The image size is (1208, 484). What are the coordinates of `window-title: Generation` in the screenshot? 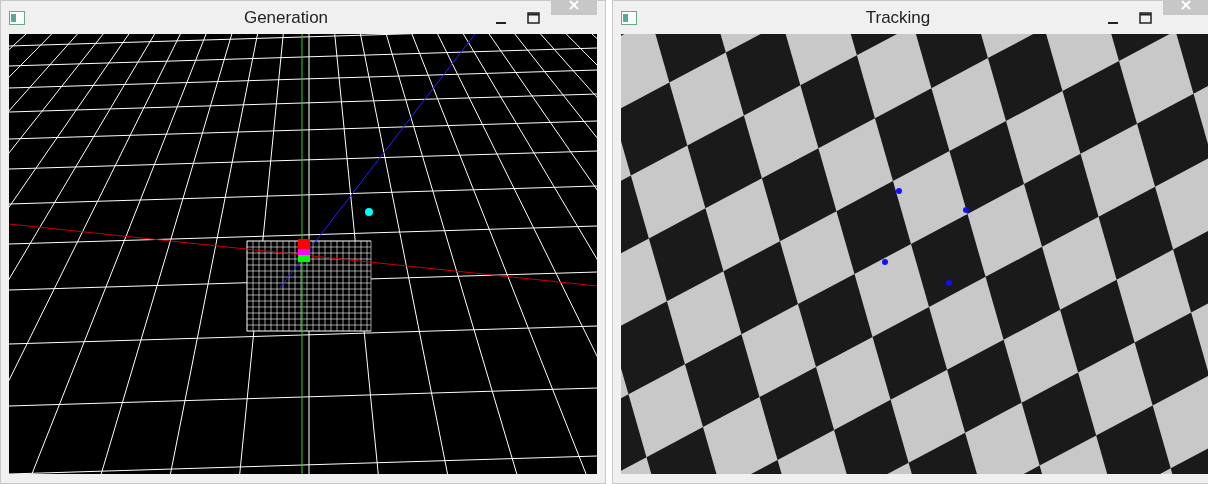 It's located at (286, 17).